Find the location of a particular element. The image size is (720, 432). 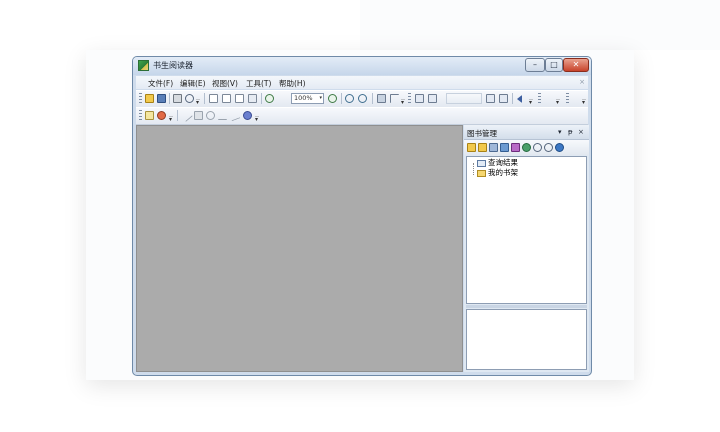

facing-page-icon is located at coordinates (239, 98).